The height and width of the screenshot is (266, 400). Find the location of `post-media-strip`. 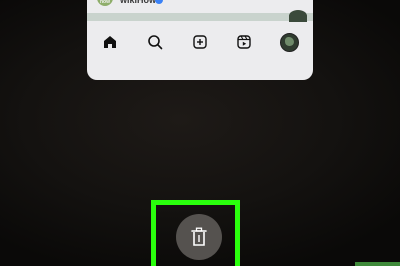

post-media-strip is located at coordinates (200, 16).